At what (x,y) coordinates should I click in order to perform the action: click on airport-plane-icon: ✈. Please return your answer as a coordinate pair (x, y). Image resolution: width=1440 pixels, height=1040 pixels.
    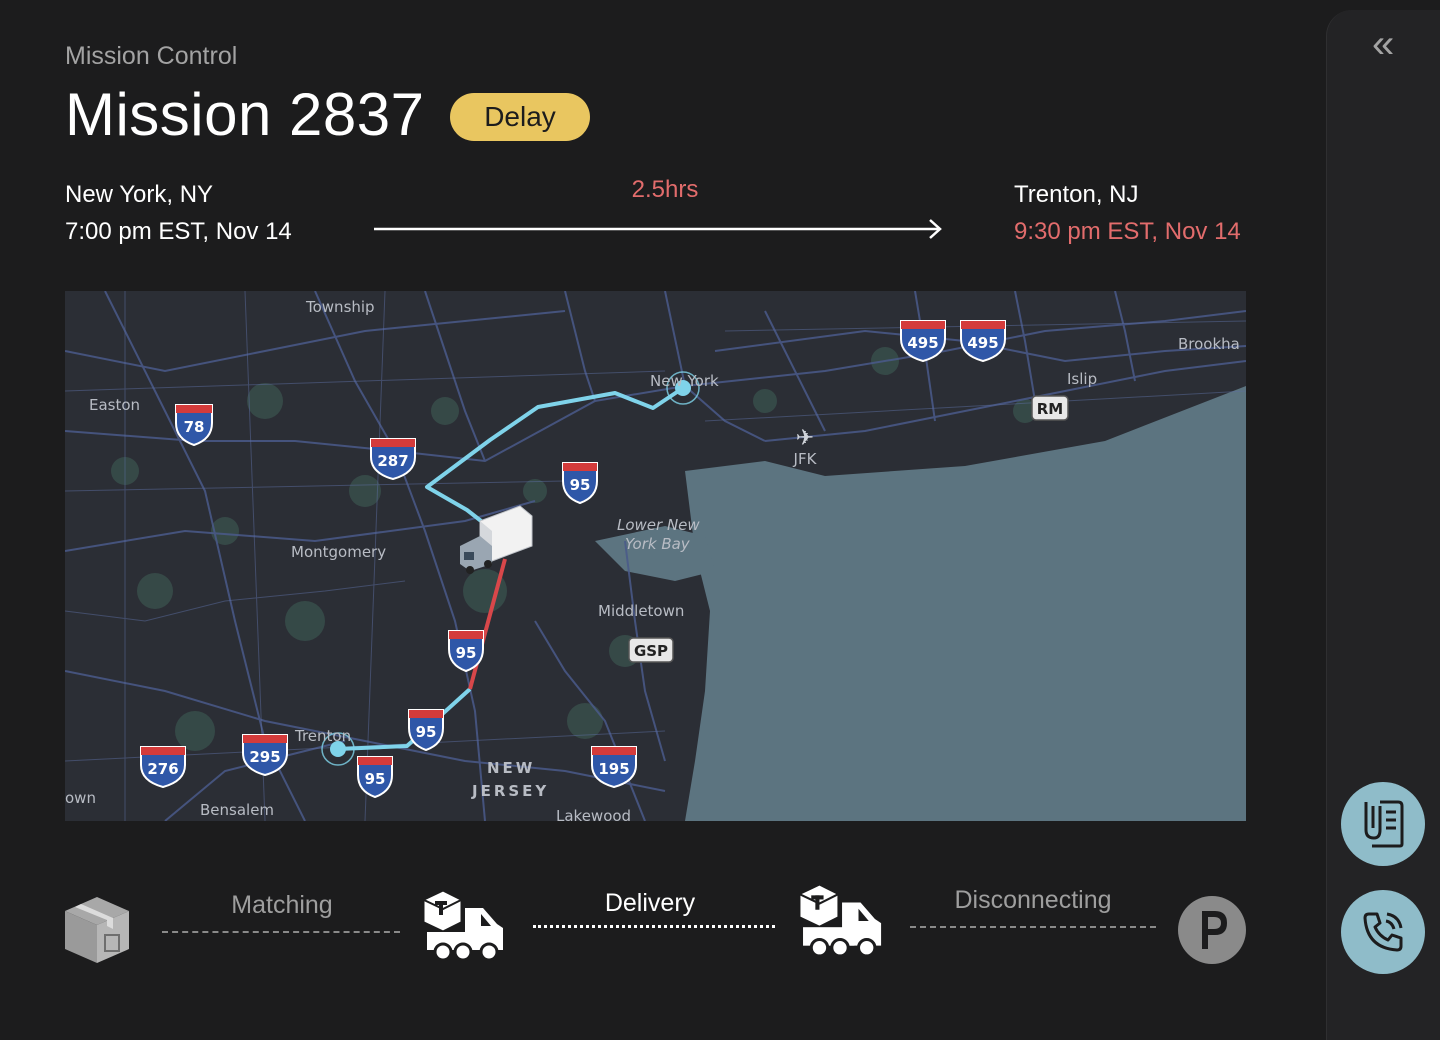
    Looking at the image, I should click on (805, 438).